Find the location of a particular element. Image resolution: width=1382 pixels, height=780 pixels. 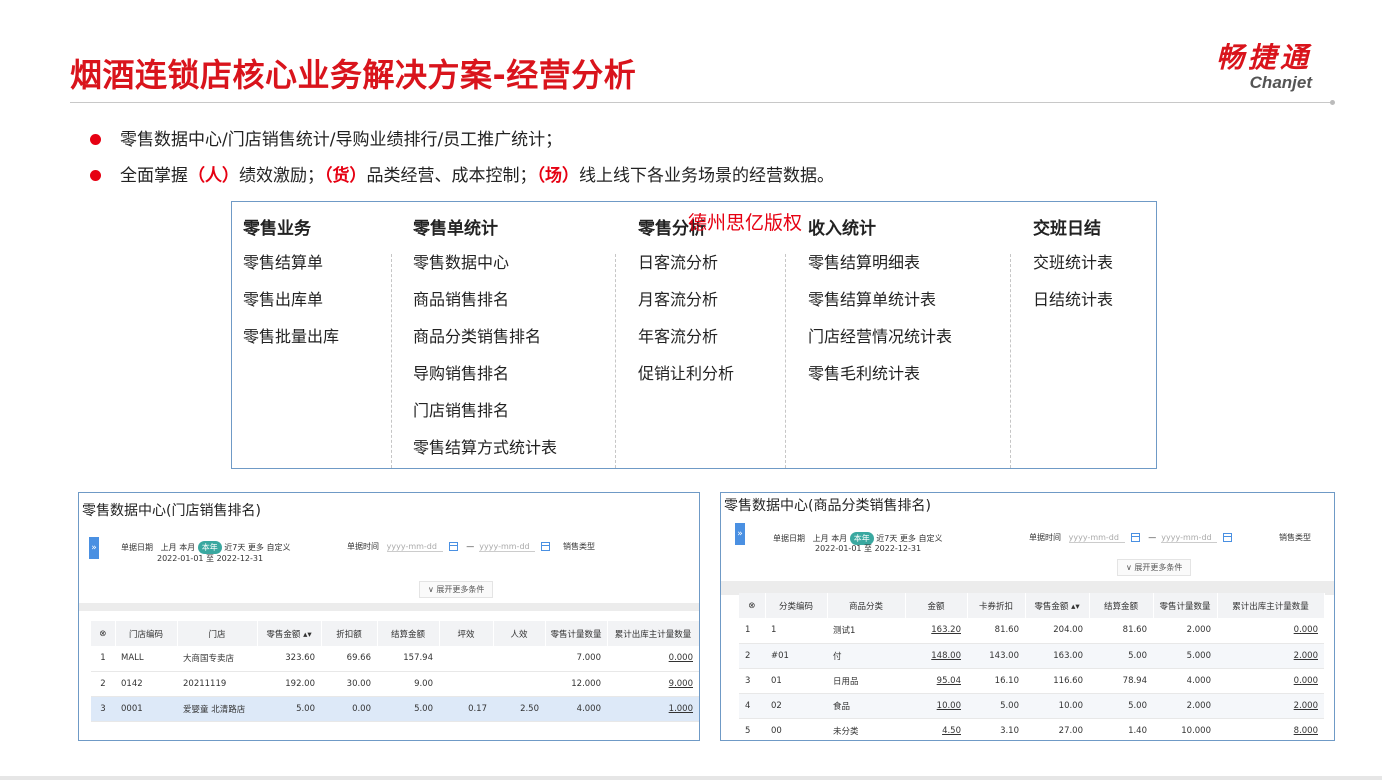

menu-item: 商品销售排名 is located at coordinates (485, 299).